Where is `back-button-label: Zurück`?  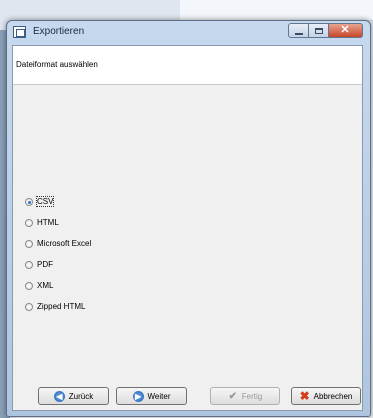 back-button-label: Zurück is located at coordinates (81, 396).